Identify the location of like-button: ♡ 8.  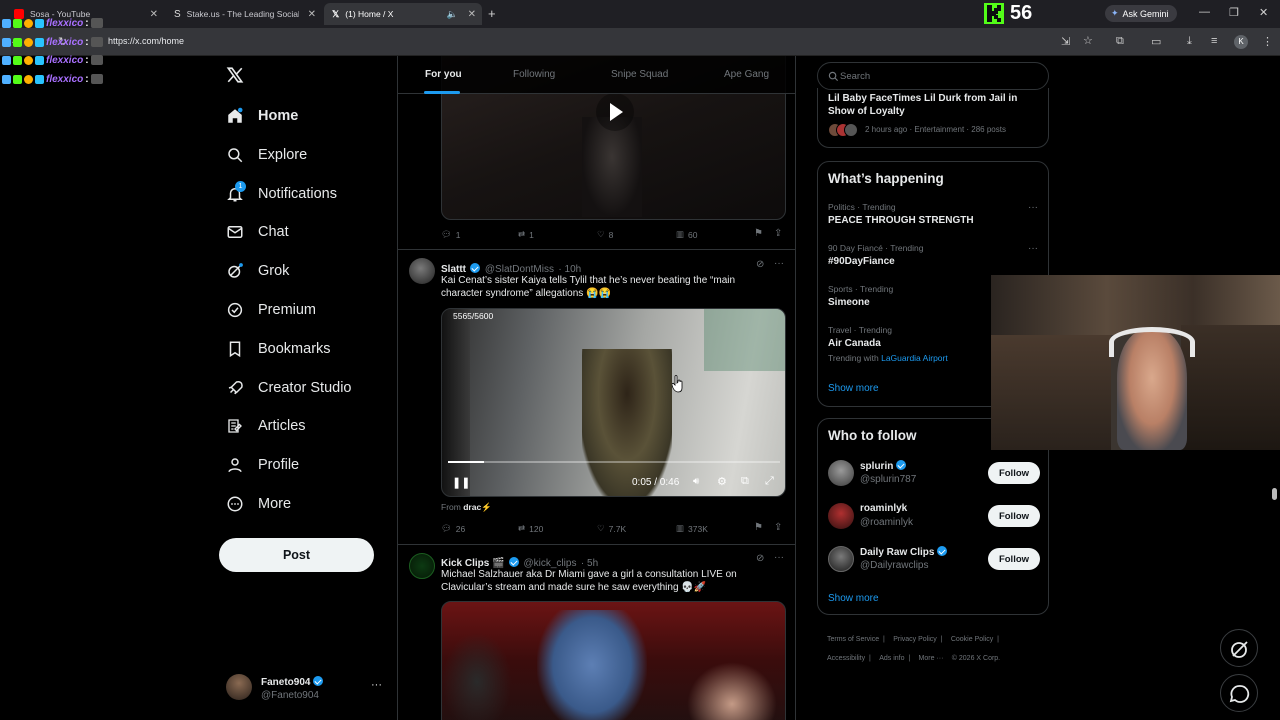
(605, 234).